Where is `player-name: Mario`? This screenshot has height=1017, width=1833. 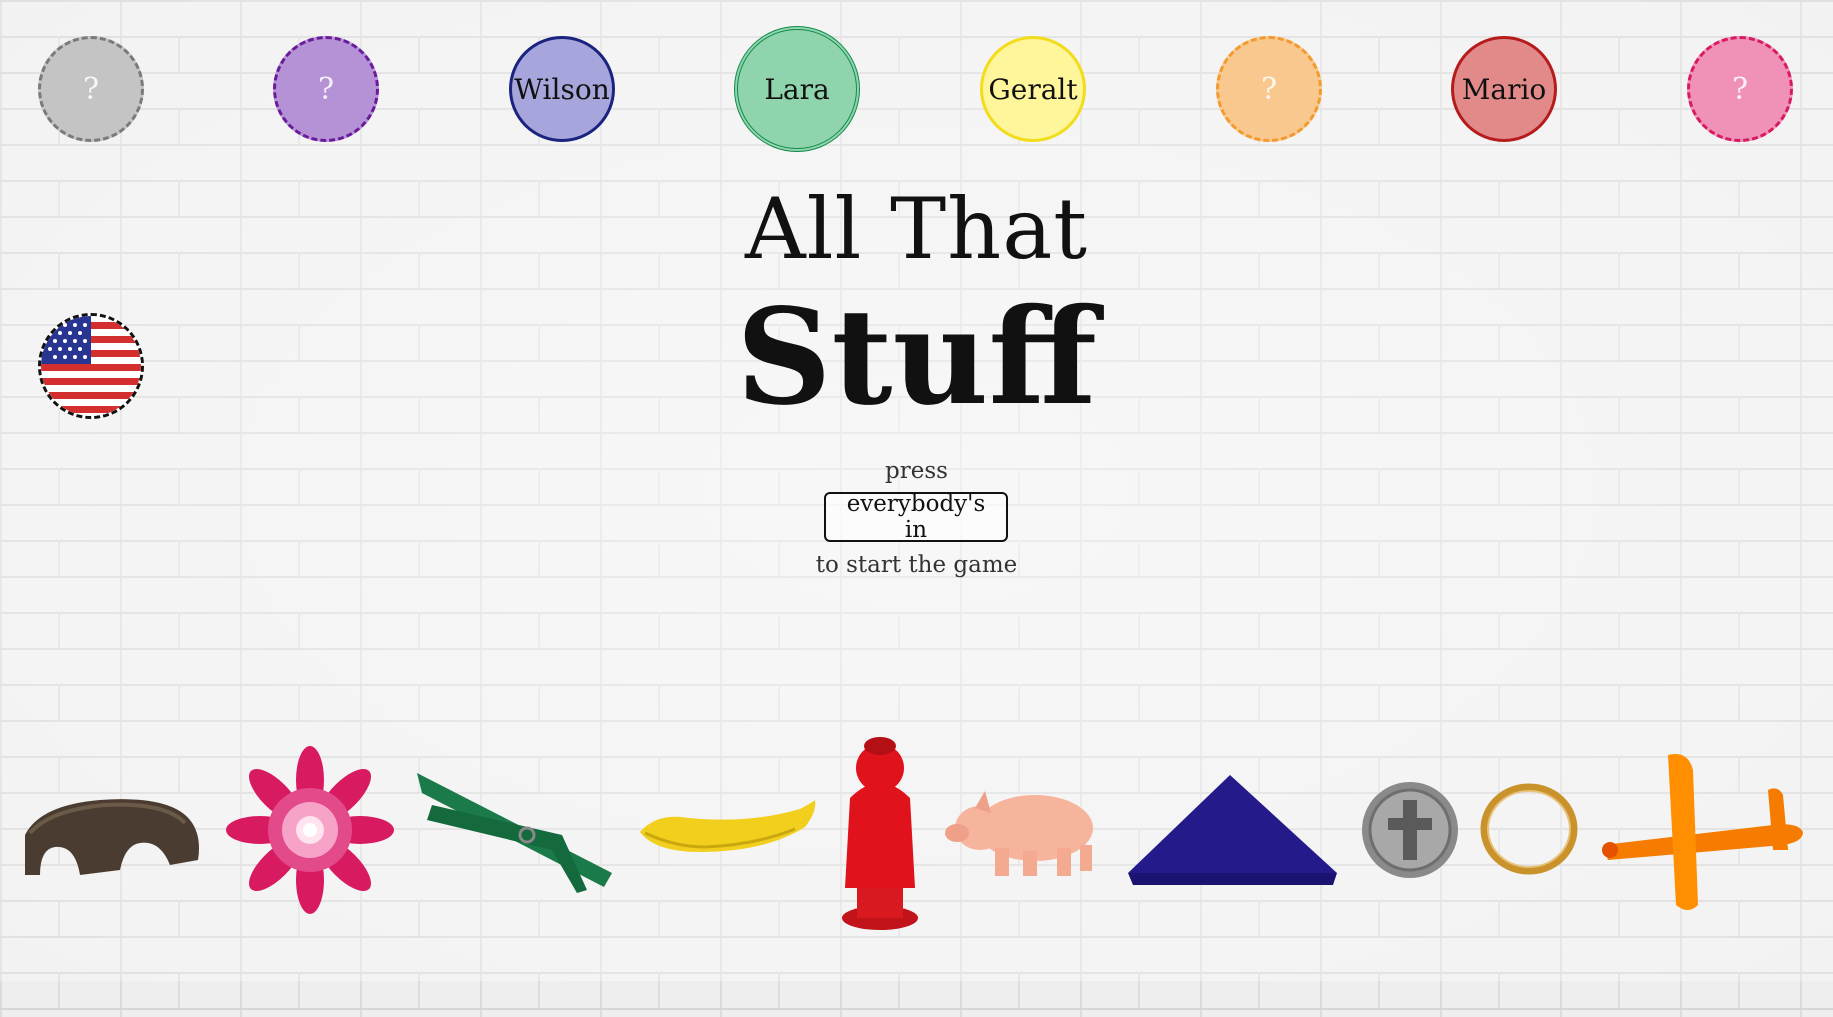
player-name: Mario is located at coordinates (1504, 89).